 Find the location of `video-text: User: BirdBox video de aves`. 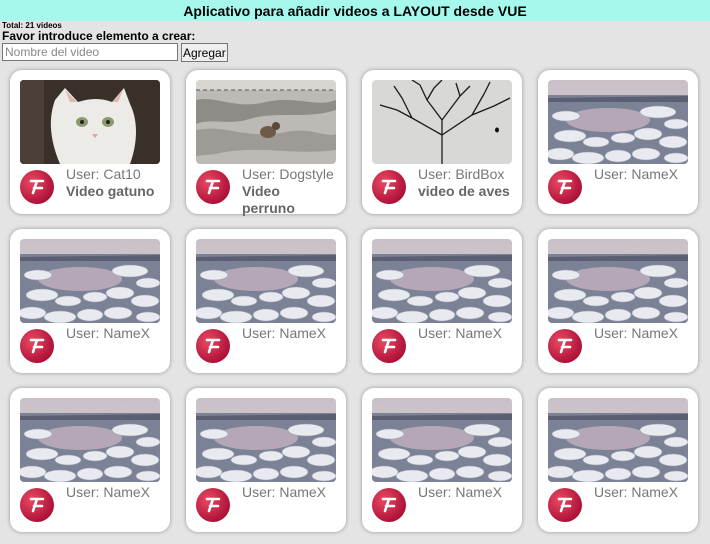

video-text: User: BirdBox video de aves is located at coordinates (464, 185).